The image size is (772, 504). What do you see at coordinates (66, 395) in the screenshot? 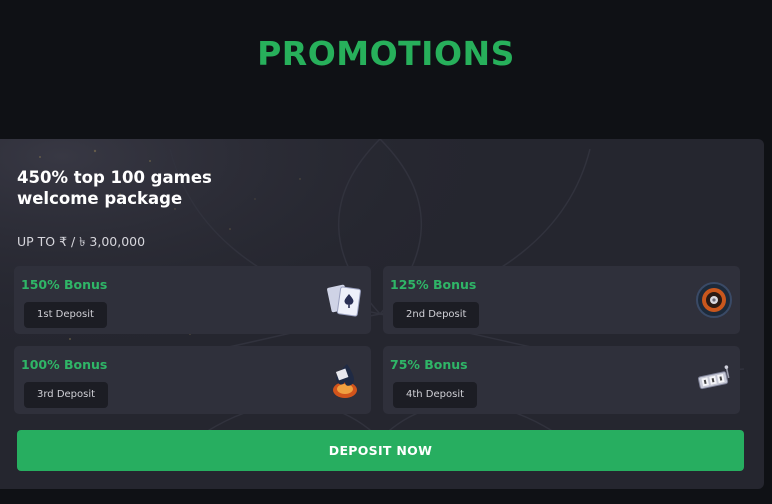
I see `deposit-label: 3rd Deposit` at bounding box center [66, 395].